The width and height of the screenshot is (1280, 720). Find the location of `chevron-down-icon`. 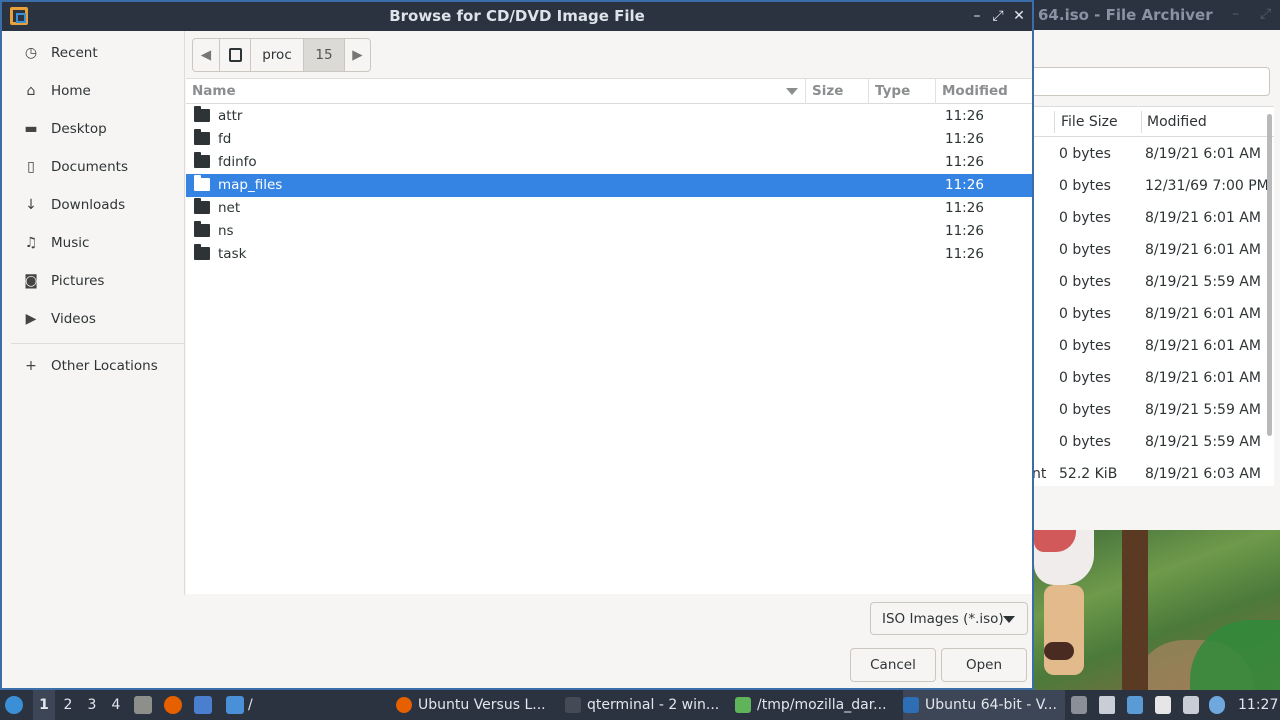

chevron-down-icon is located at coordinates (1009, 619).